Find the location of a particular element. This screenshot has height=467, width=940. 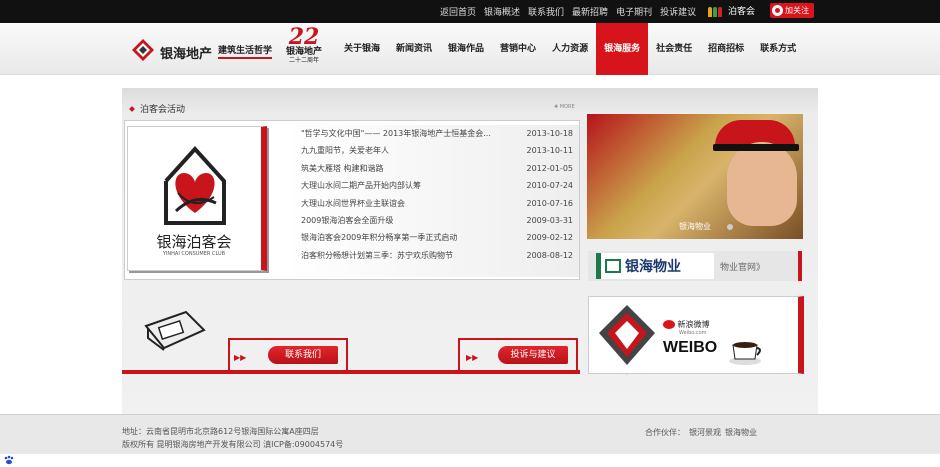

paw-icon is located at coordinates (9, 460).